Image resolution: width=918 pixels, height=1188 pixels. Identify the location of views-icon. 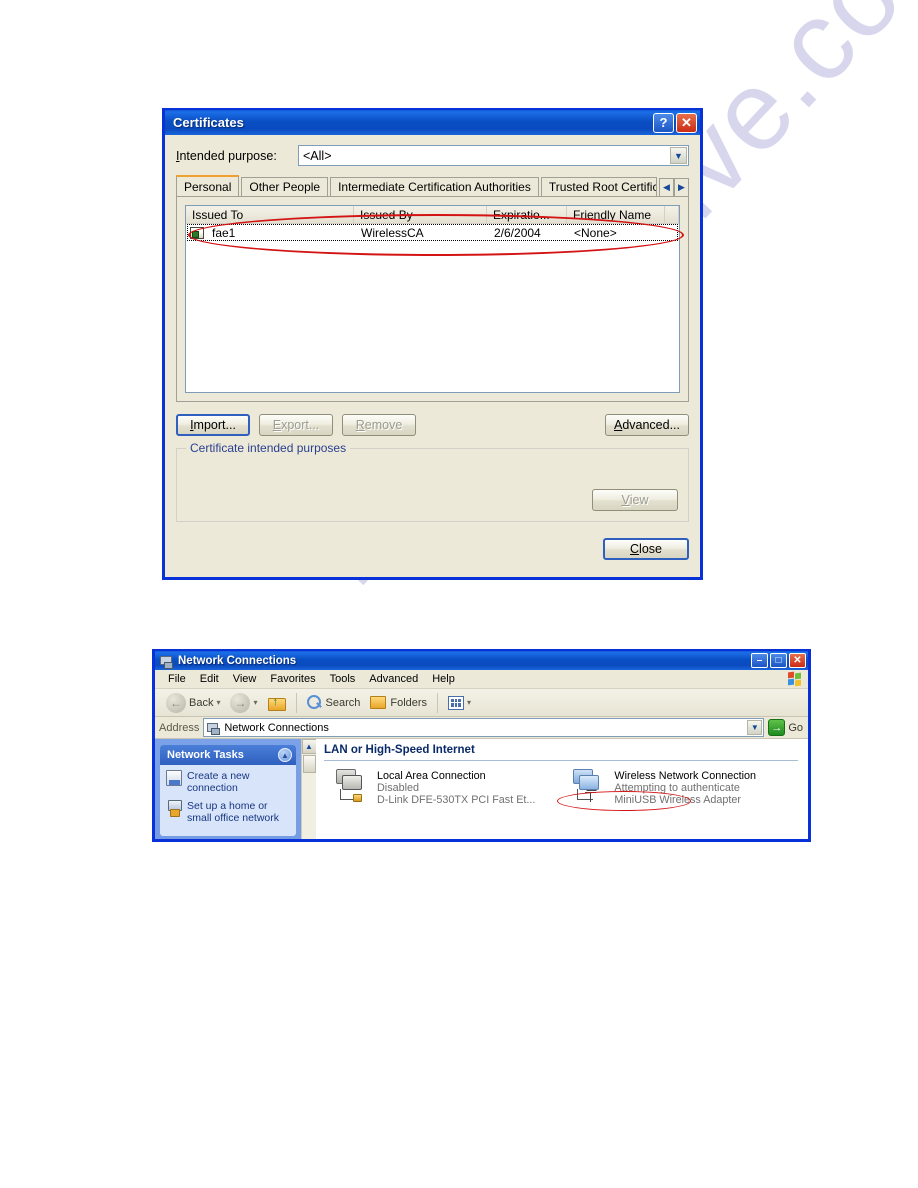
(456, 702).